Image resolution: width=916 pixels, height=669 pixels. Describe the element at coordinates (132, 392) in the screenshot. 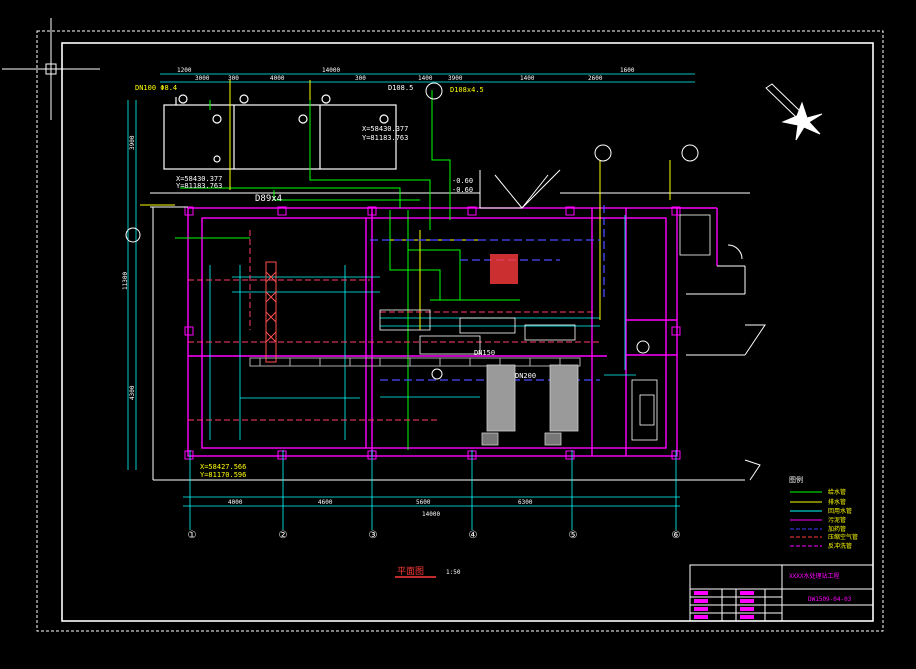

I see `dim-left-3: 4300` at that location.